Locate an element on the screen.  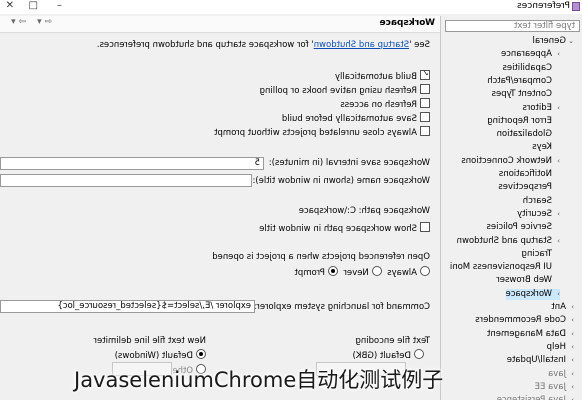
tree-item-content-types: Content Types is located at coordinates (526, 94).